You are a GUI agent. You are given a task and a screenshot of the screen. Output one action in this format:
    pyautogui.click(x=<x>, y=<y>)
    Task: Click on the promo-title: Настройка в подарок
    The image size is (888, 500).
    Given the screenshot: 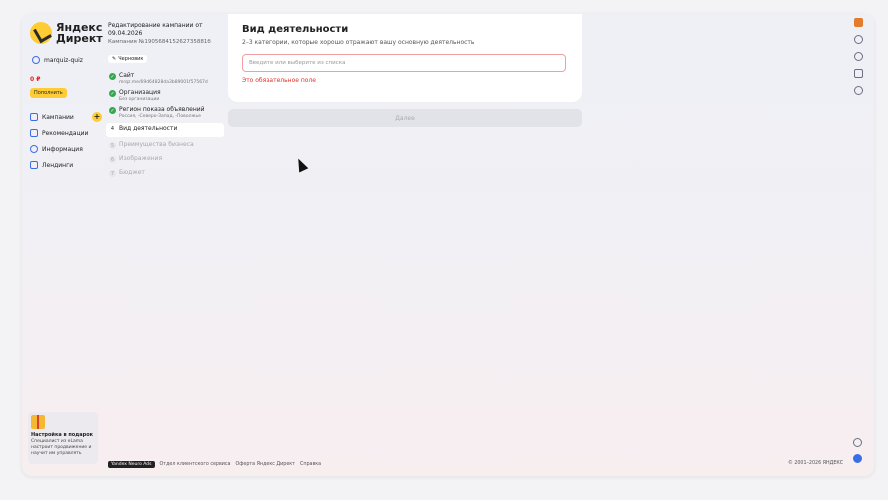 What is the action you would take?
    pyautogui.click(x=62, y=435)
    